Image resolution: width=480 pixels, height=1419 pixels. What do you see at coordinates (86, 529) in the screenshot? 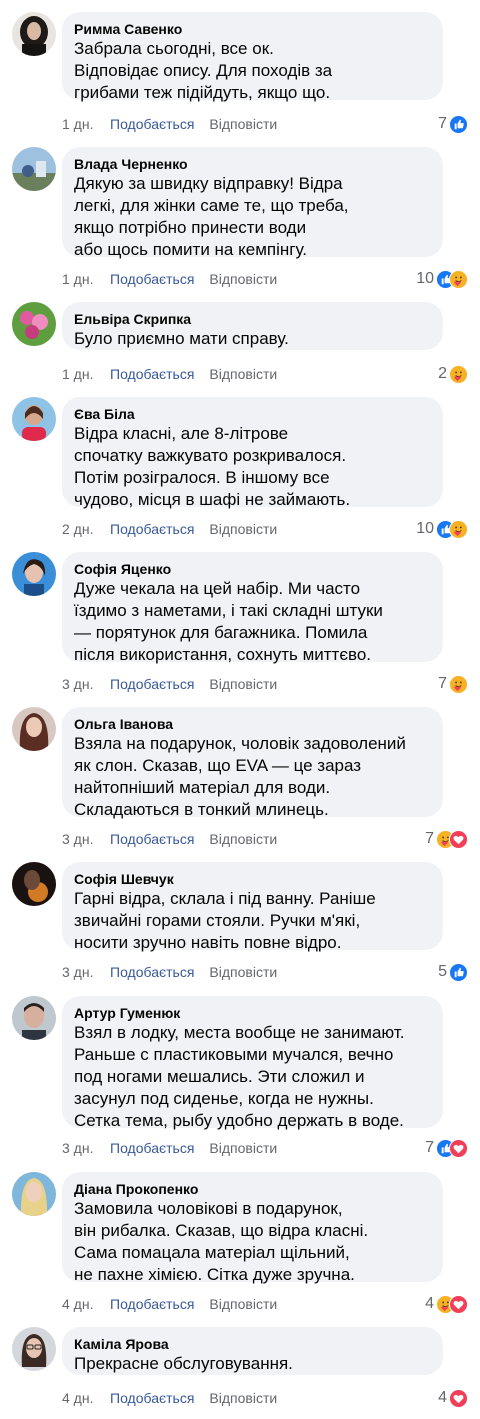
I see `comment-time: 2 дн.` at bounding box center [86, 529].